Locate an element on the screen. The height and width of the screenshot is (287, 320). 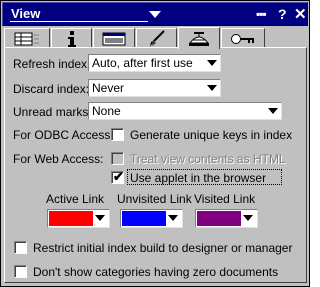
refresh-index-select: Auto, after first use is located at coordinates (154, 63).